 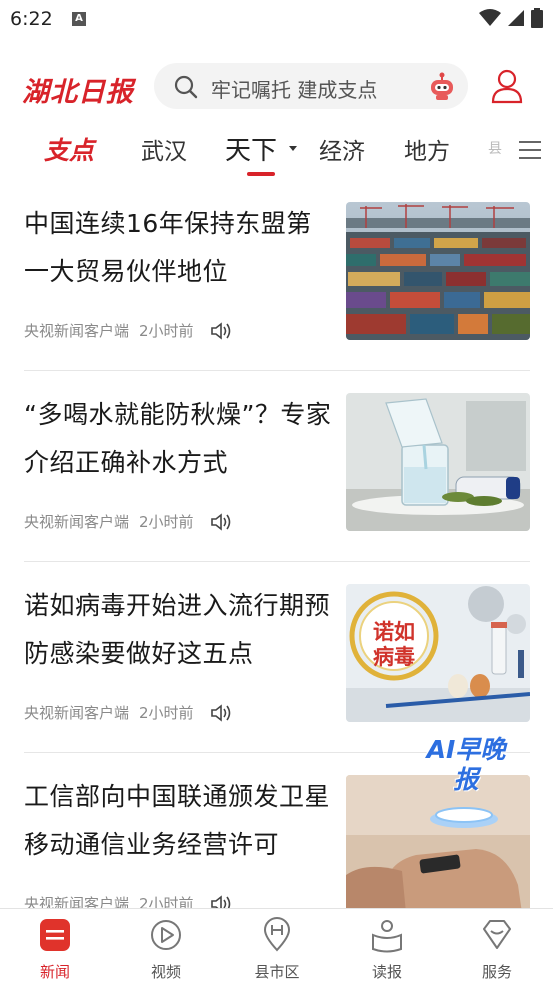 I want to click on video-icon, so click(x=166, y=935).